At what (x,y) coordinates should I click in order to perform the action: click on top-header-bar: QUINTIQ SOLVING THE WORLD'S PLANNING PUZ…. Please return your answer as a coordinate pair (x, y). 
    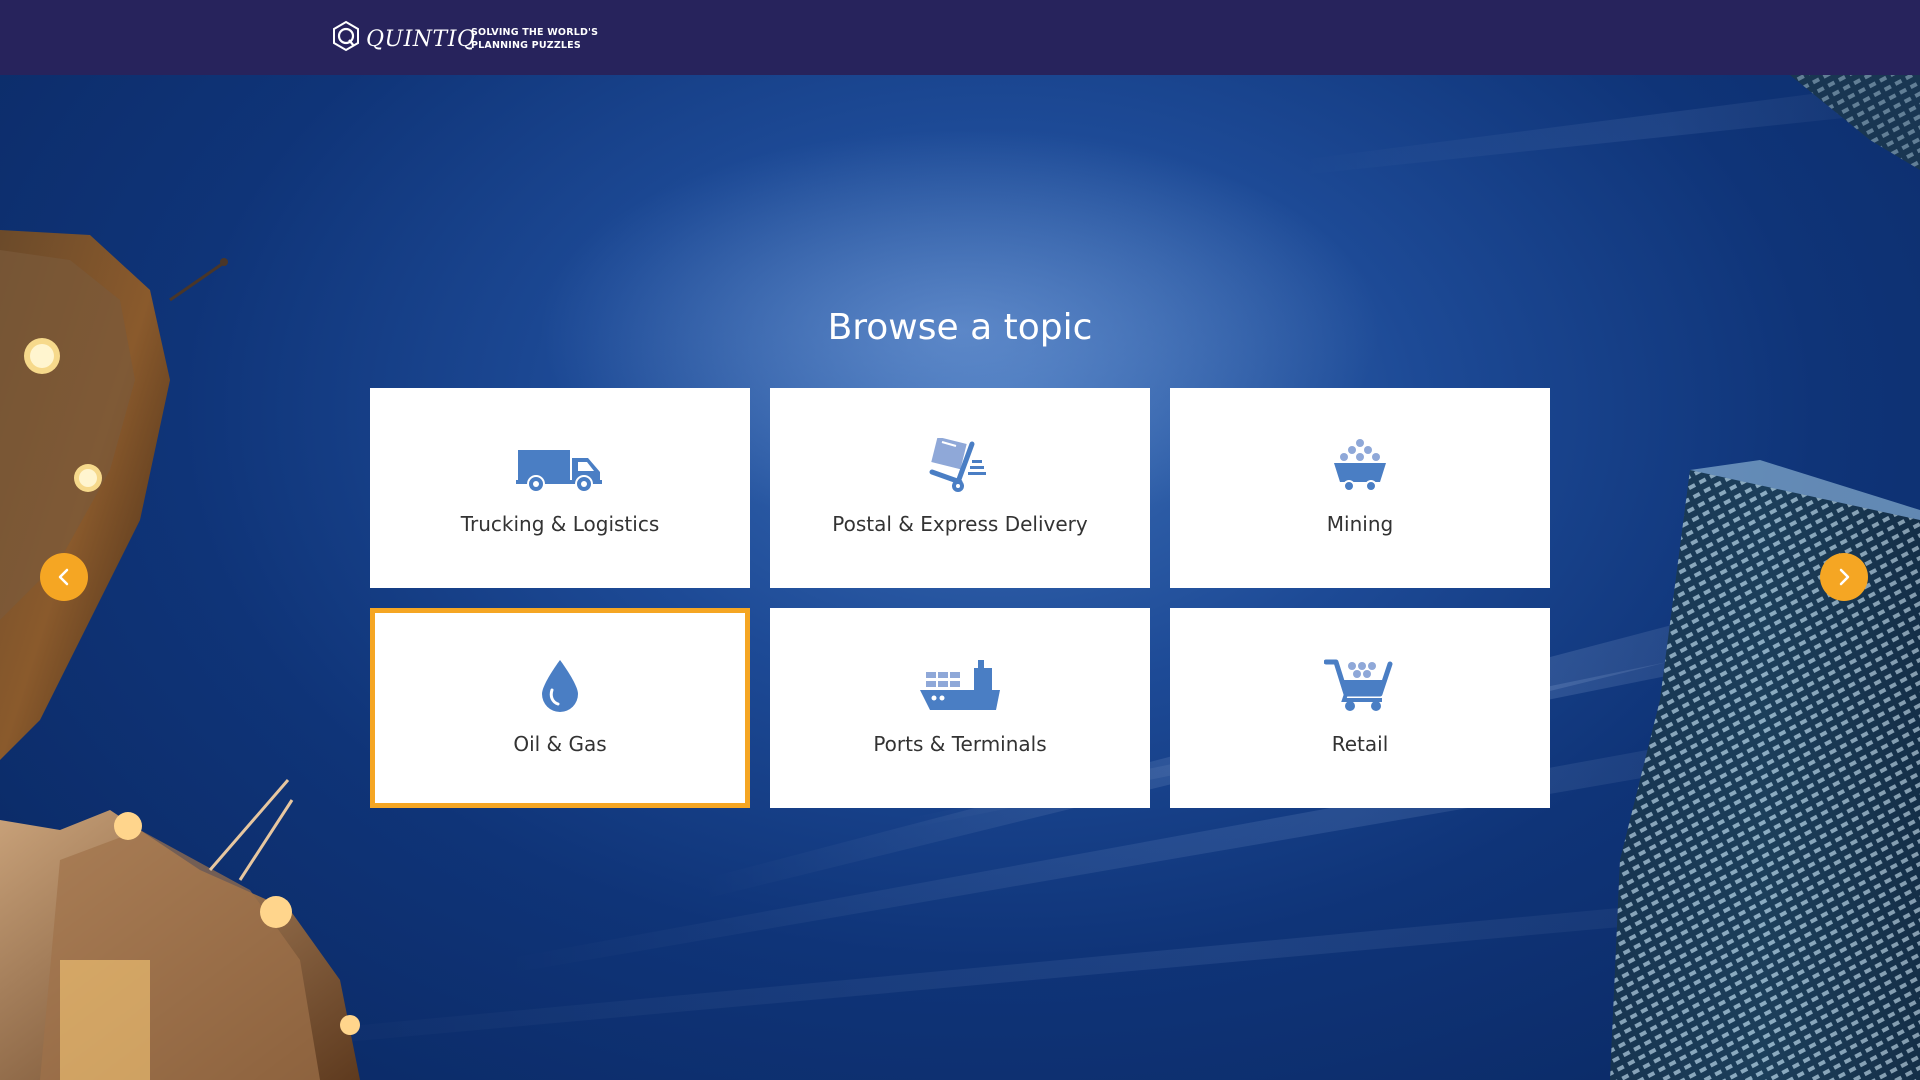
    Looking at the image, I should click on (960, 37).